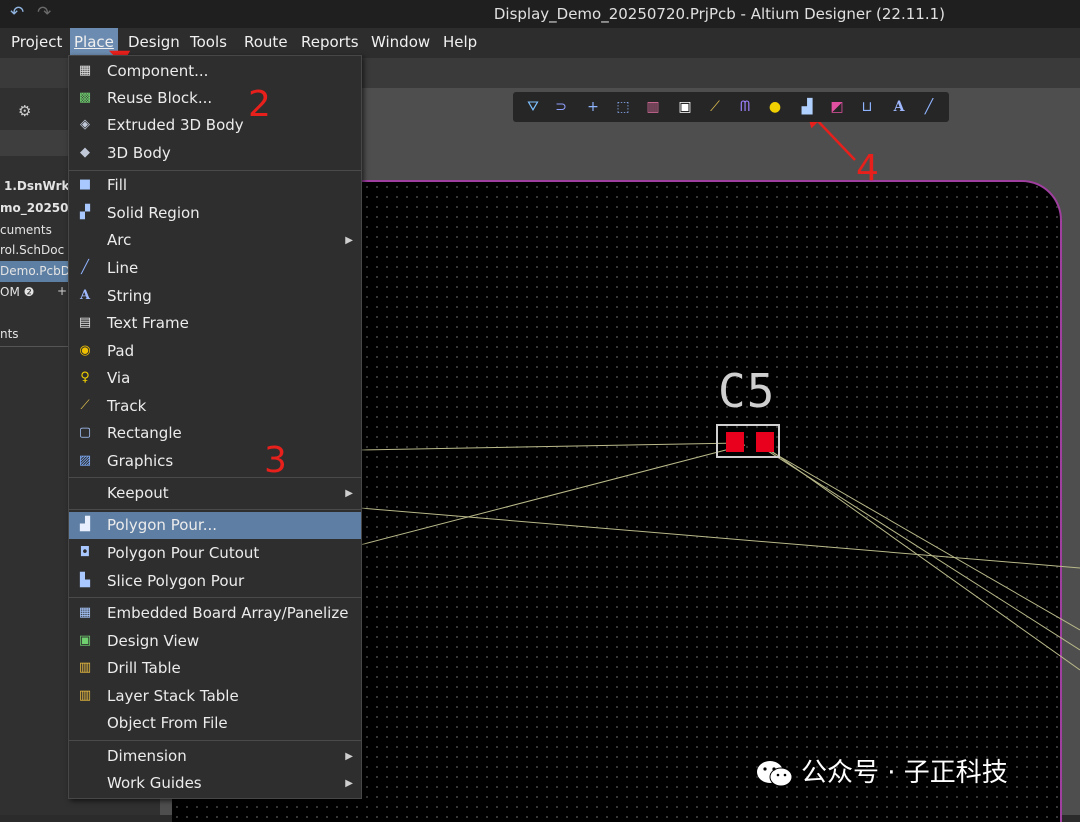  What do you see at coordinates (215, 613) in the screenshot?
I see `menu-item-embedded-board-array: ▦ Embedded Board Array/Panelize` at bounding box center [215, 613].